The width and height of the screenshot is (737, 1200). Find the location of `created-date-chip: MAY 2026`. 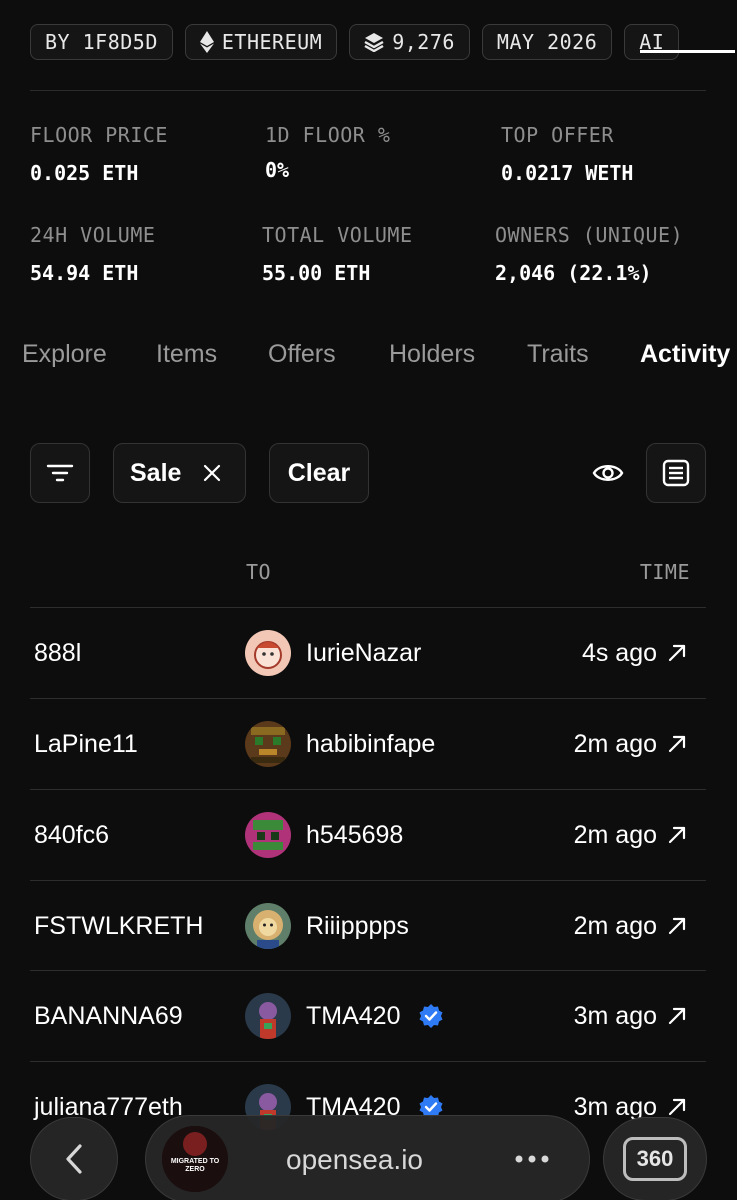

created-date-chip: MAY 2026 is located at coordinates (547, 42).